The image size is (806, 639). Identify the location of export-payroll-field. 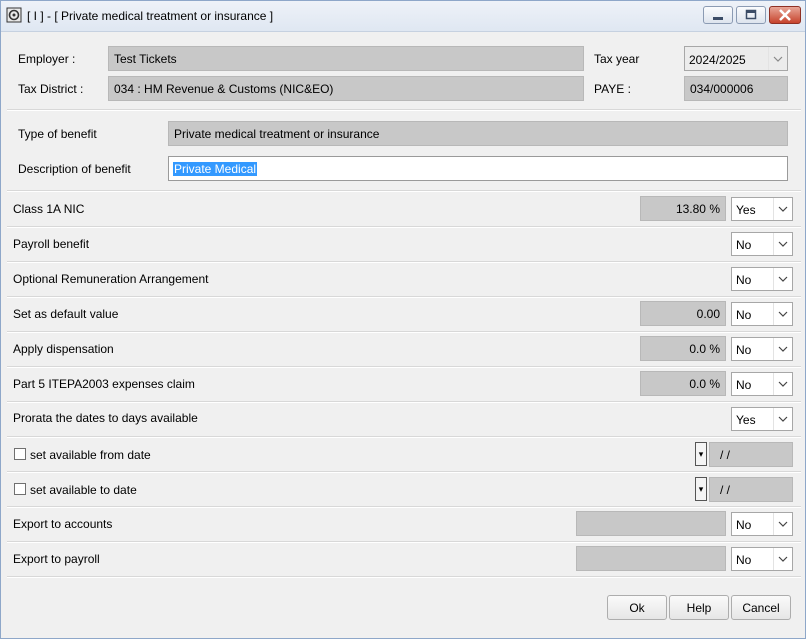
(651, 558).